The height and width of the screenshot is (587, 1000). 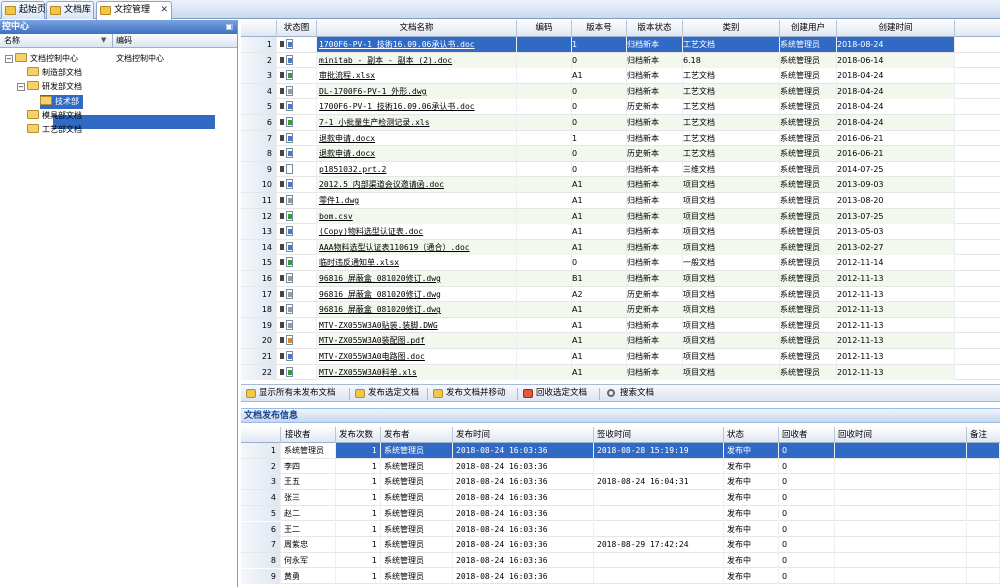 I want to click on col-publish-count: 发布次数, so click(x=358, y=435).